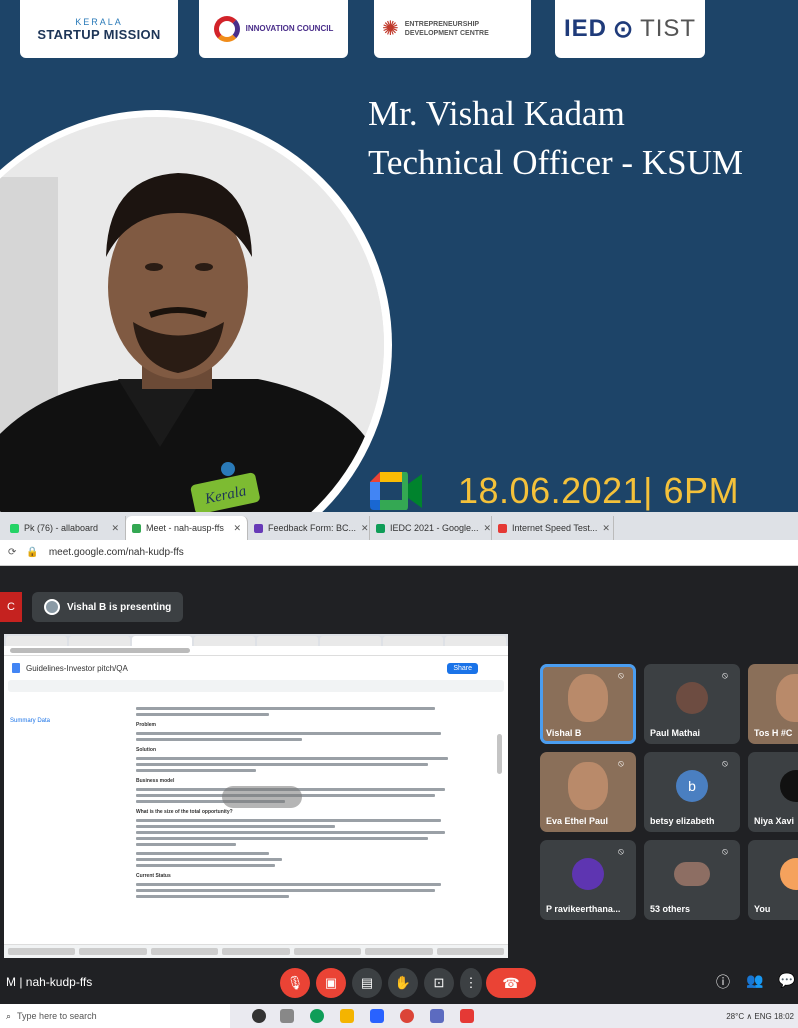  What do you see at coordinates (390, 29) in the screenshot?
I see `edc-mark-icon: ✺` at bounding box center [390, 29].